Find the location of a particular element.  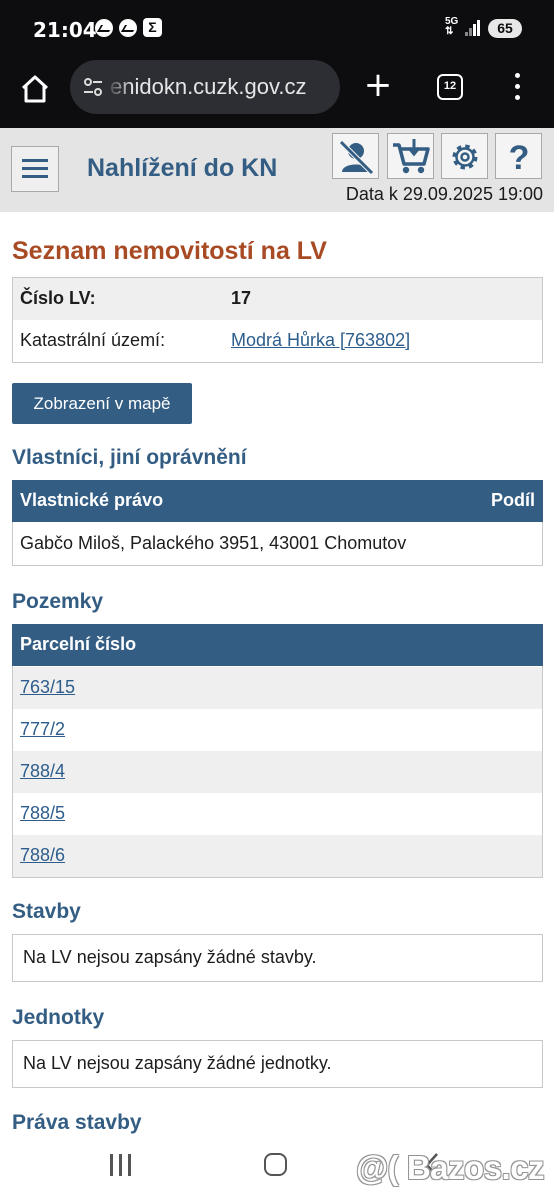

building-rights-section-title: Práva stavby is located at coordinates (77, 1122).